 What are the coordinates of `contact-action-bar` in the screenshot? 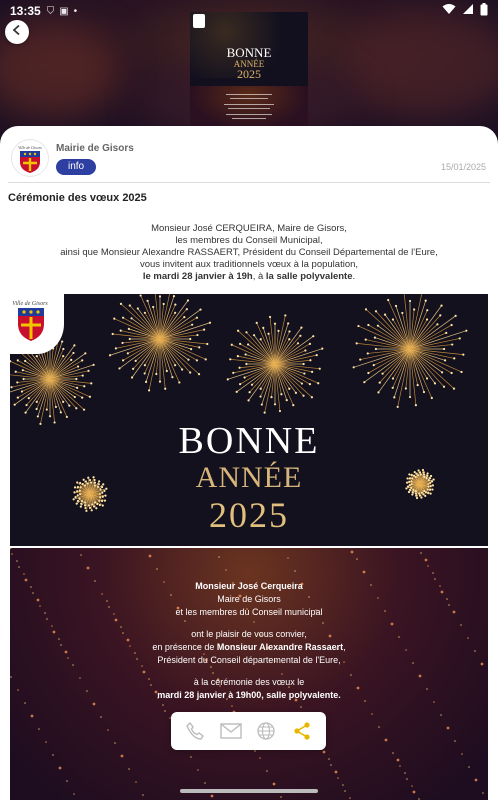 It's located at (248, 731).